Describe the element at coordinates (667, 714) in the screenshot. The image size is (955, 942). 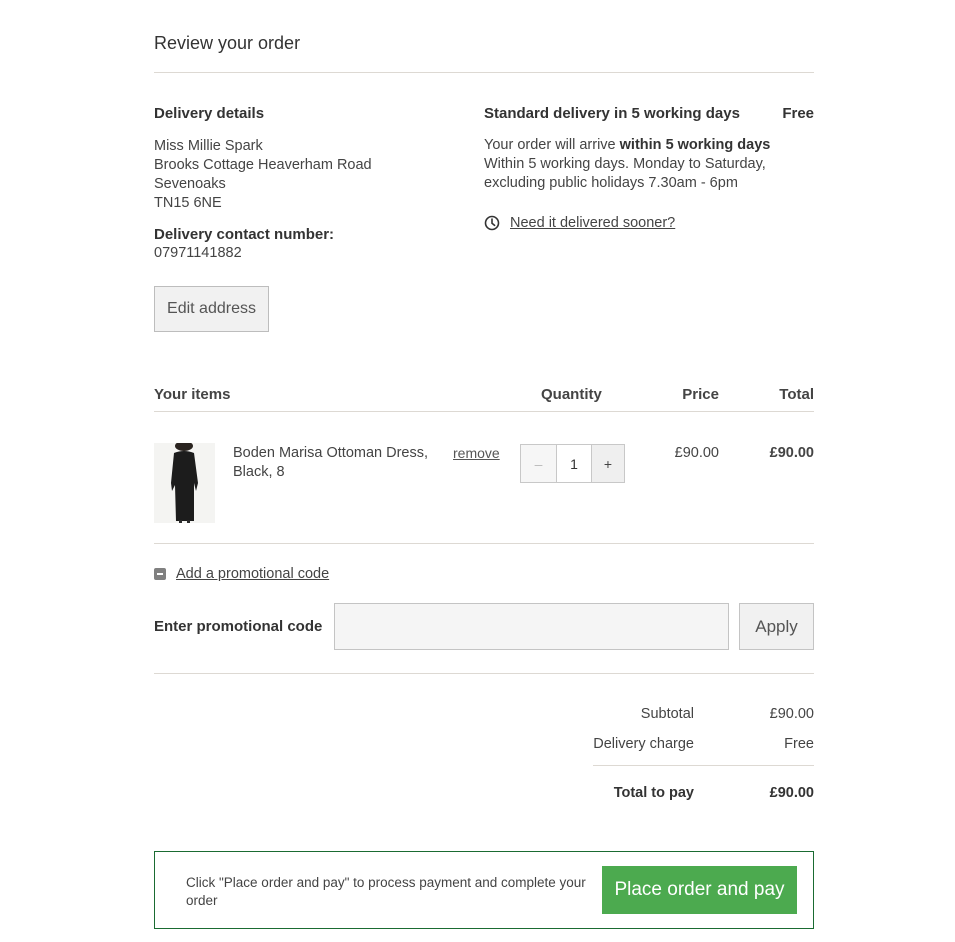
I see `subtotal-label: Subtotal` at that location.